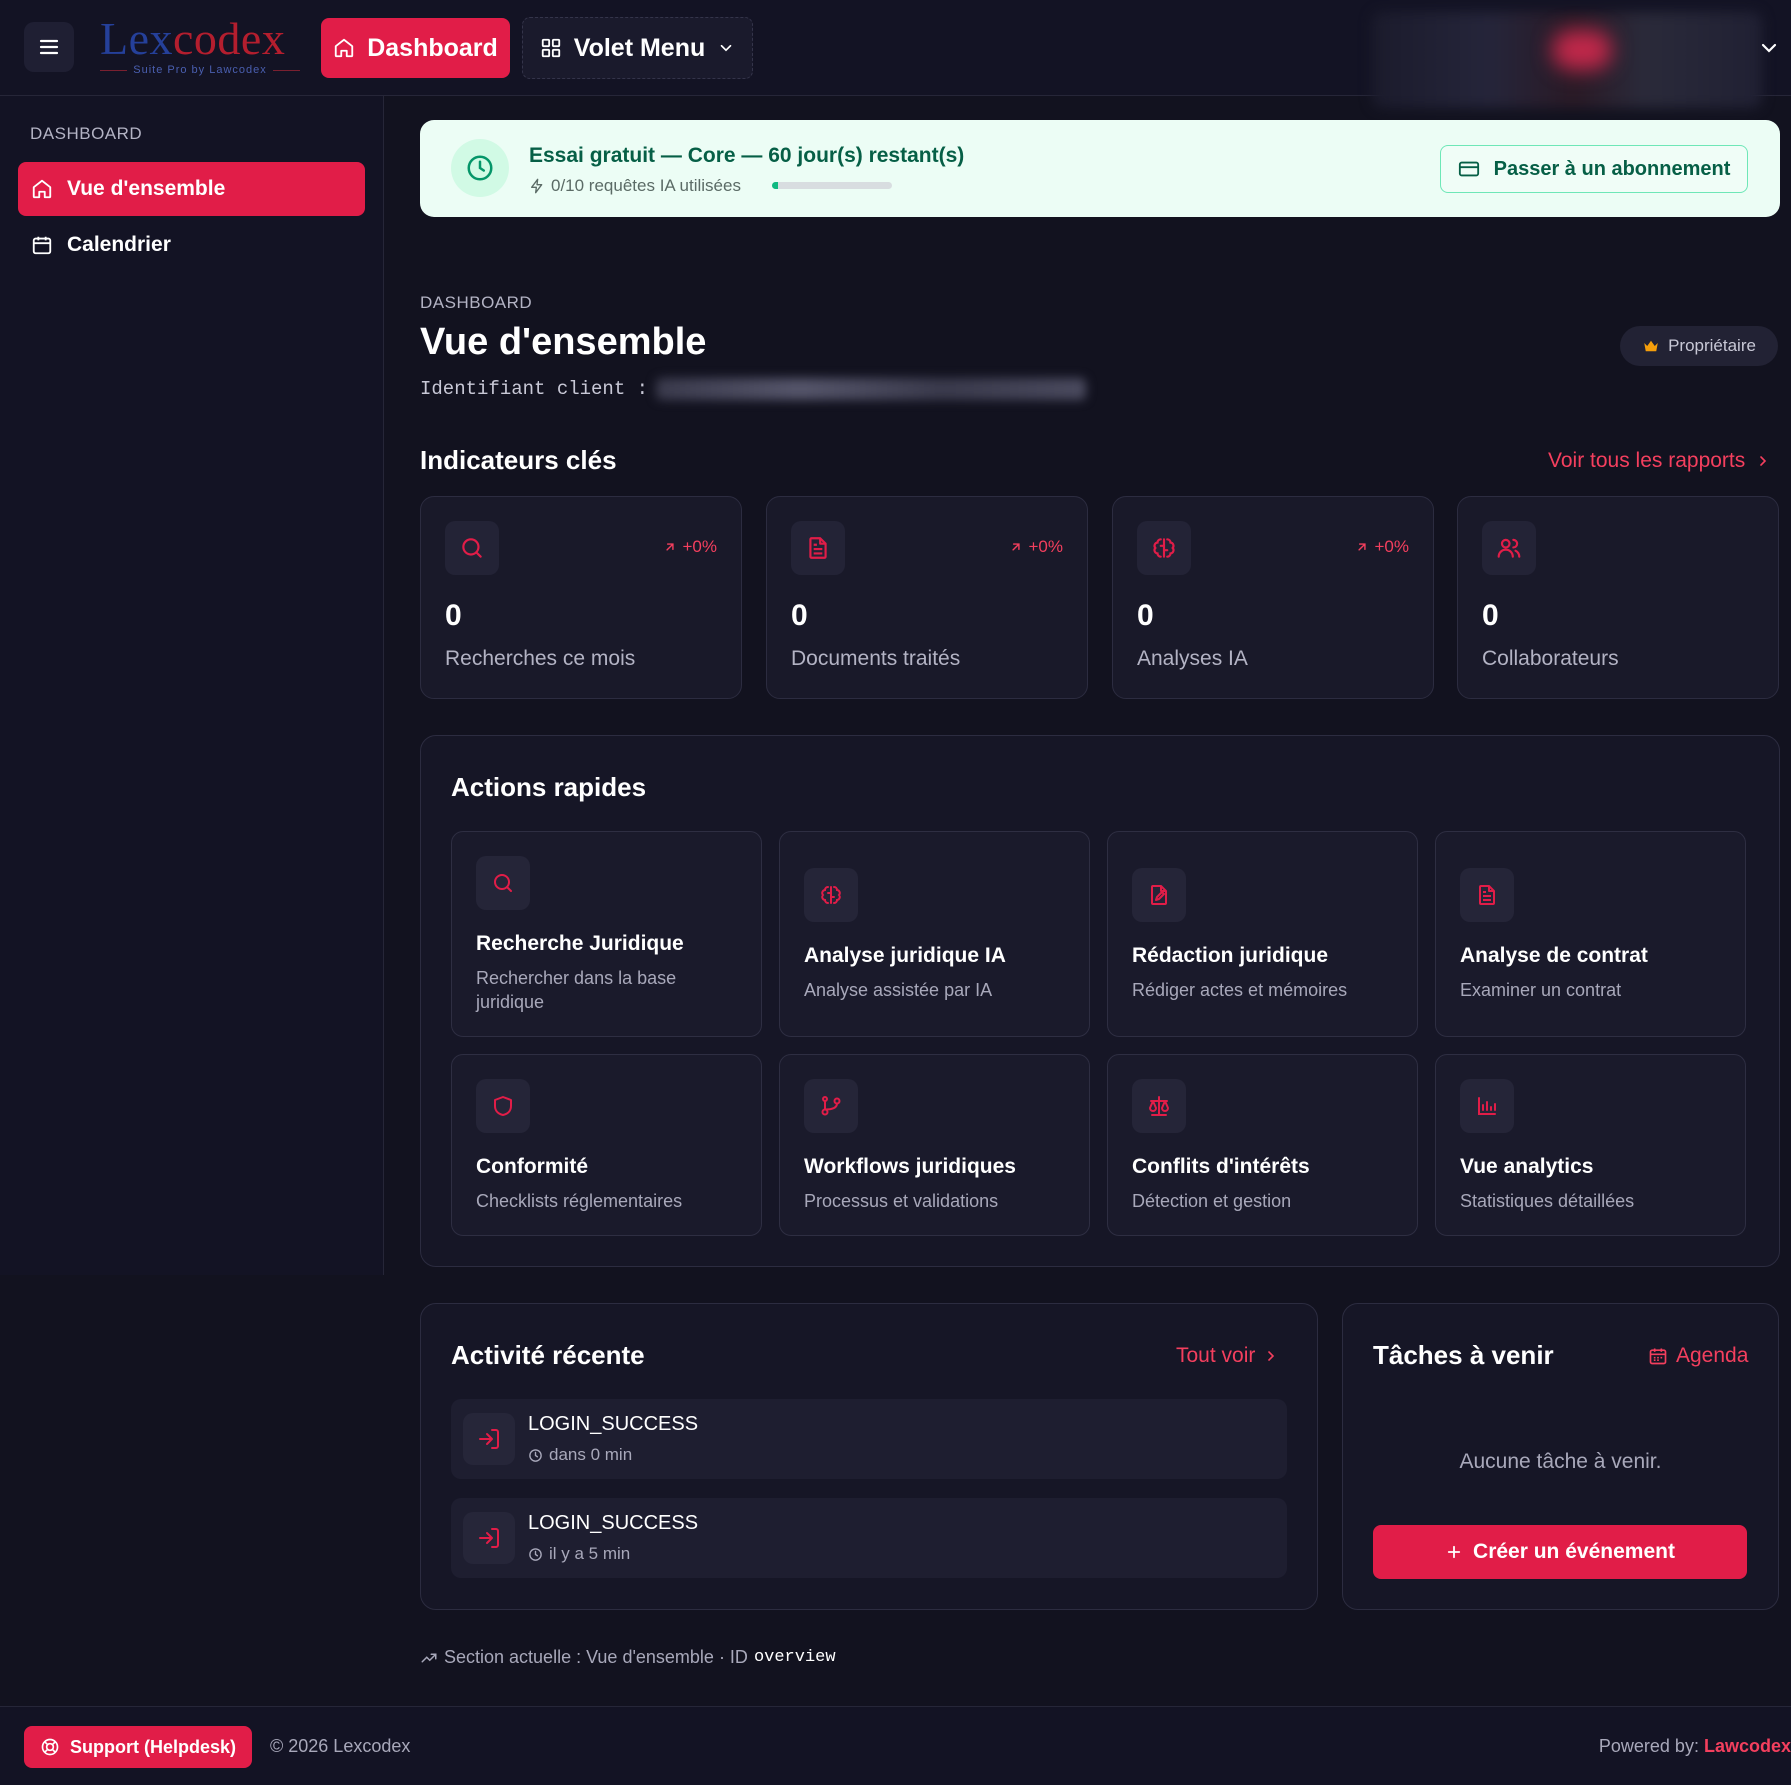 This screenshot has height=1785, width=1791. I want to click on owner-badge: Propriétaire, so click(1699, 346).